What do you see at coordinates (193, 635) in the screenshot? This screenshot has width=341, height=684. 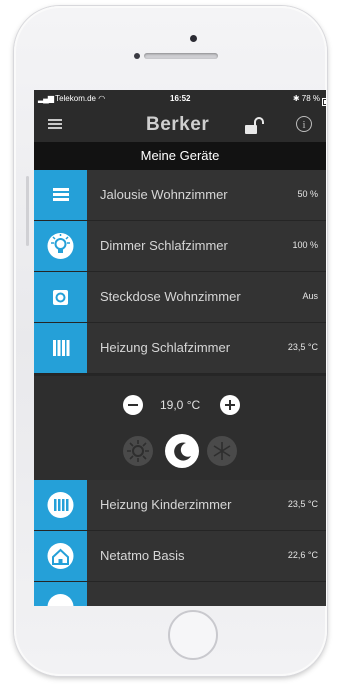 I see `home-button` at bounding box center [193, 635].